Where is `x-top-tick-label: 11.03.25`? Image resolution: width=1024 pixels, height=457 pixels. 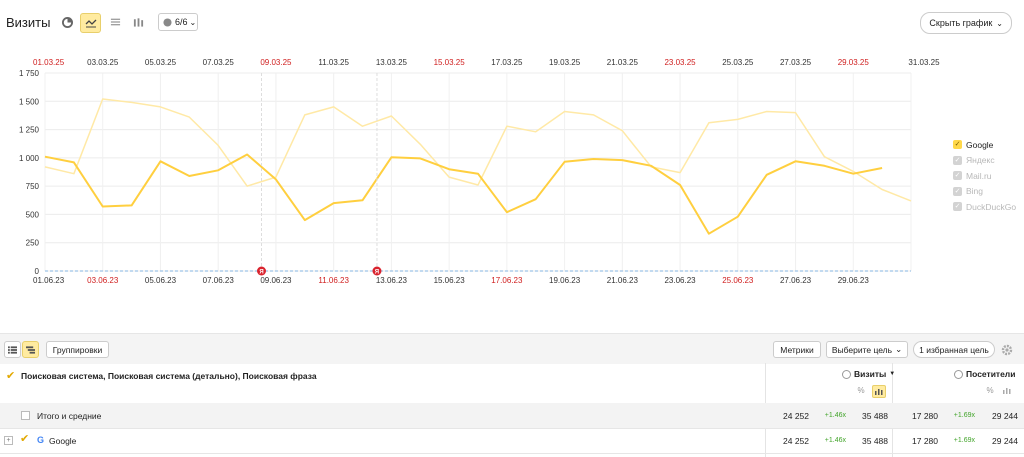 x-top-tick-label: 11.03.25 is located at coordinates (333, 62).